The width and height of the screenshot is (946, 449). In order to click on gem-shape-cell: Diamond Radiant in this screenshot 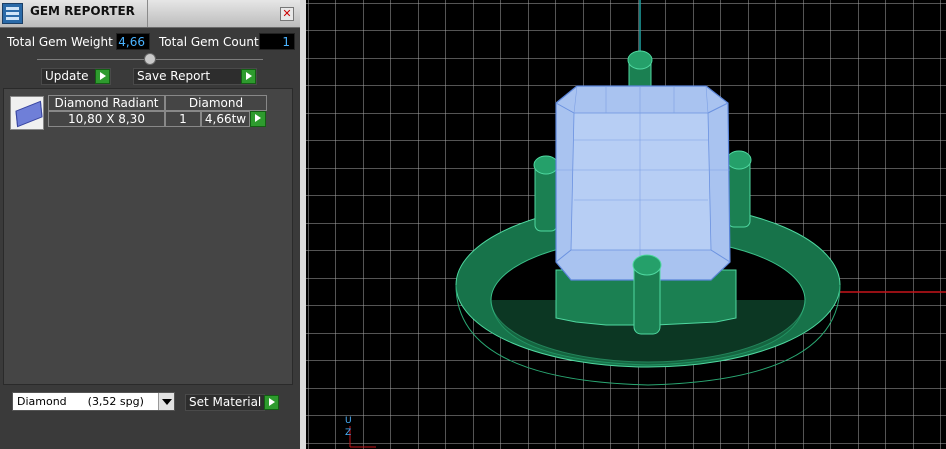, I will do `click(106, 103)`.